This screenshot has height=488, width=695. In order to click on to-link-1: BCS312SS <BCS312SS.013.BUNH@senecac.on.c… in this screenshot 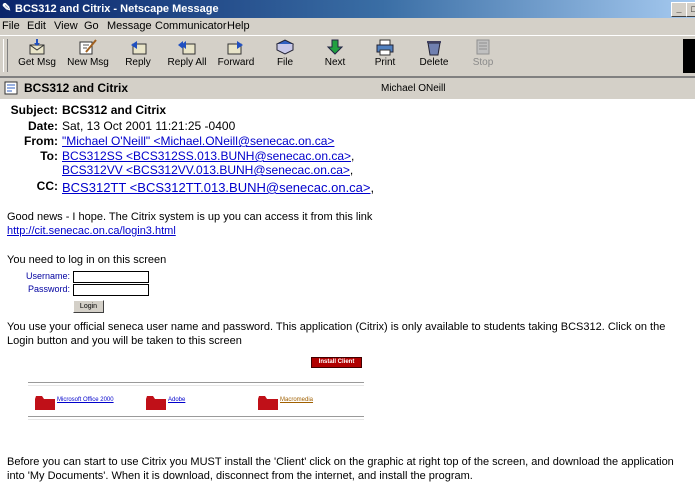, I will do `click(206, 156)`.